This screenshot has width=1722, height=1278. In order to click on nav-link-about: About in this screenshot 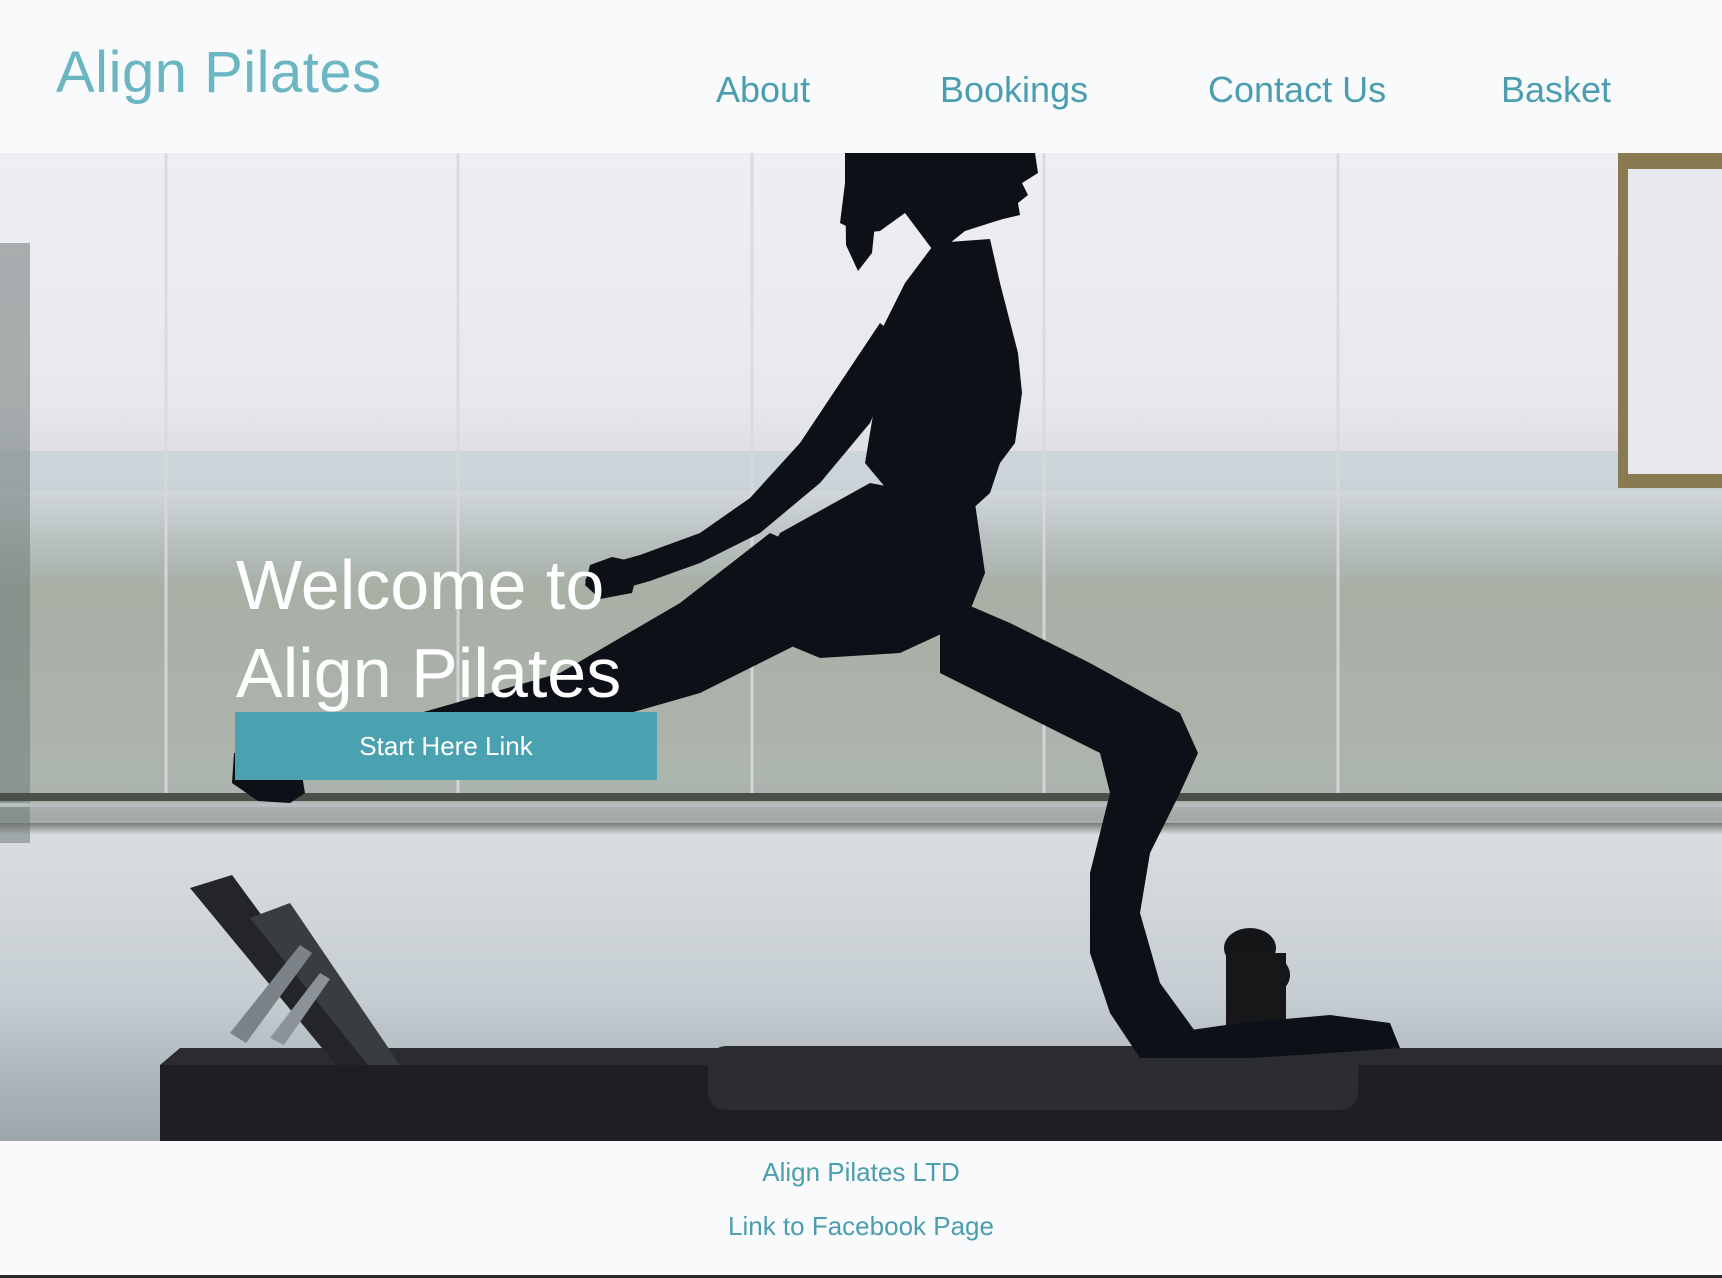, I will do `click(763, 90)`.